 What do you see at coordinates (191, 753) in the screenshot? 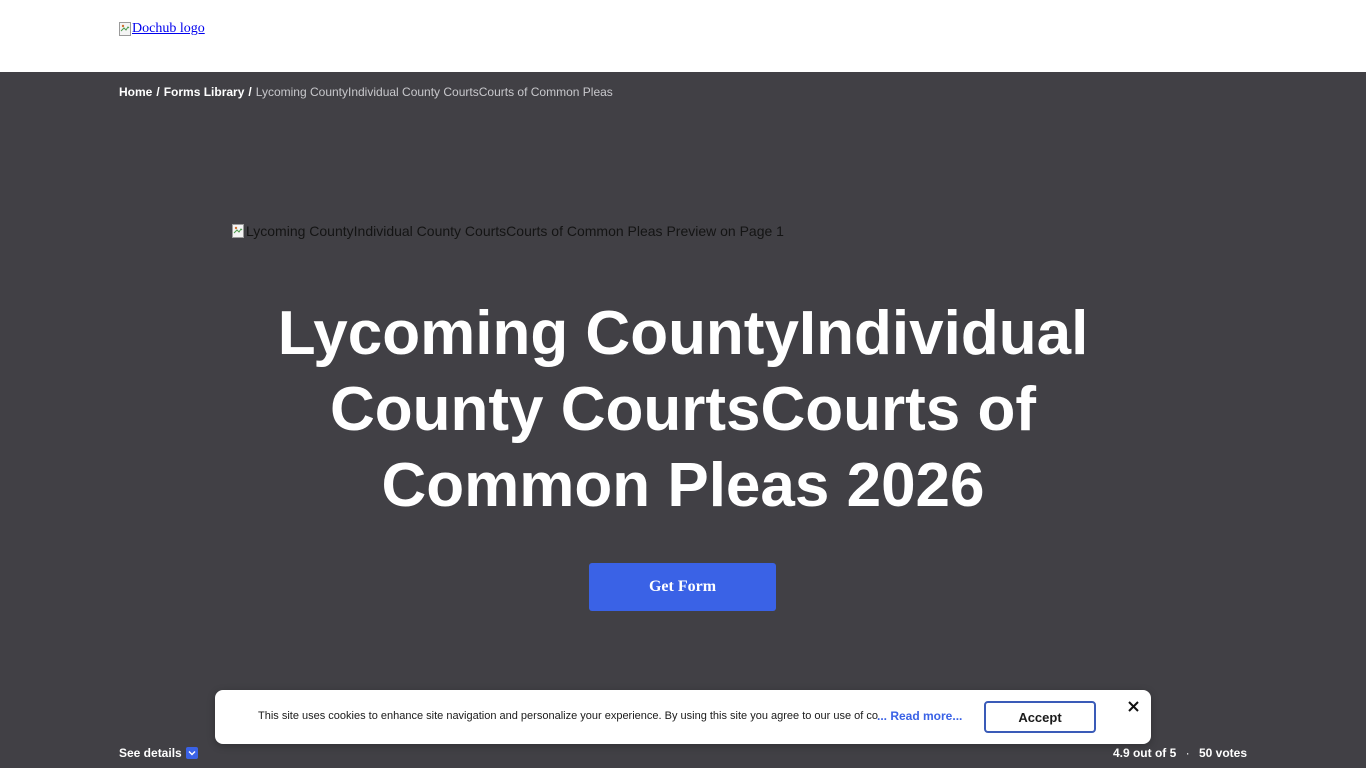
I see `chevron-down-icon` at bounding box center [191, 753].